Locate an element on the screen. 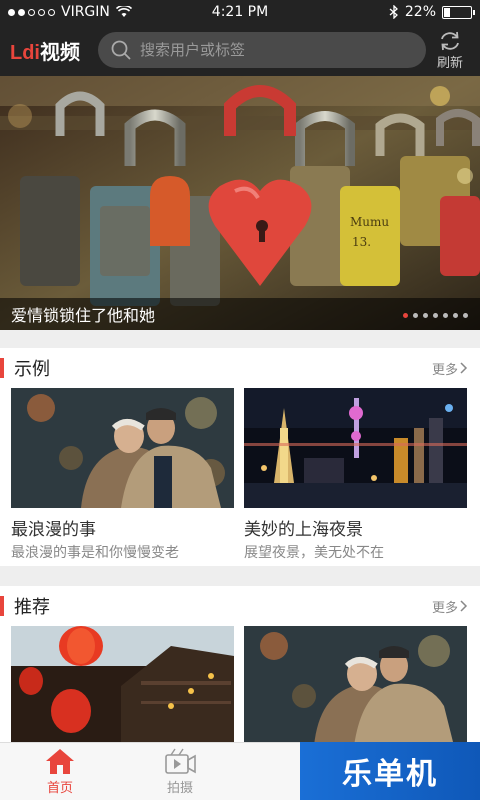  app-header: Ldi 视频 刷新 is located at coordinates (240, 50).